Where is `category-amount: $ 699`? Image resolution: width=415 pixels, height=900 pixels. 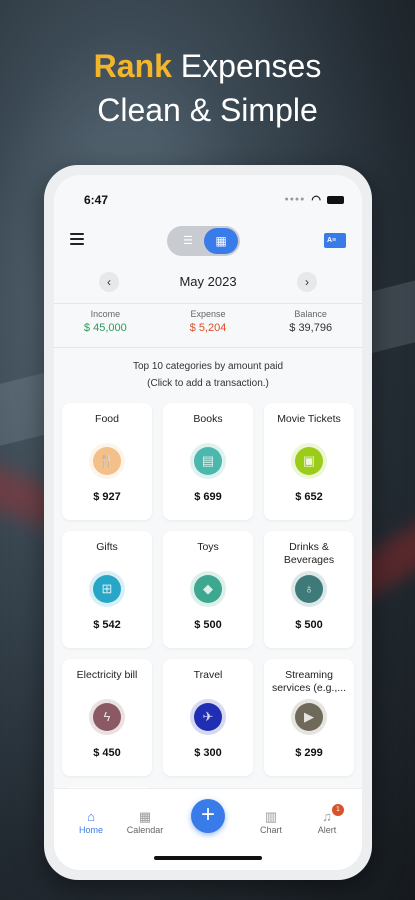
category-amount: $ 699 is located at coordinates (208, 497).